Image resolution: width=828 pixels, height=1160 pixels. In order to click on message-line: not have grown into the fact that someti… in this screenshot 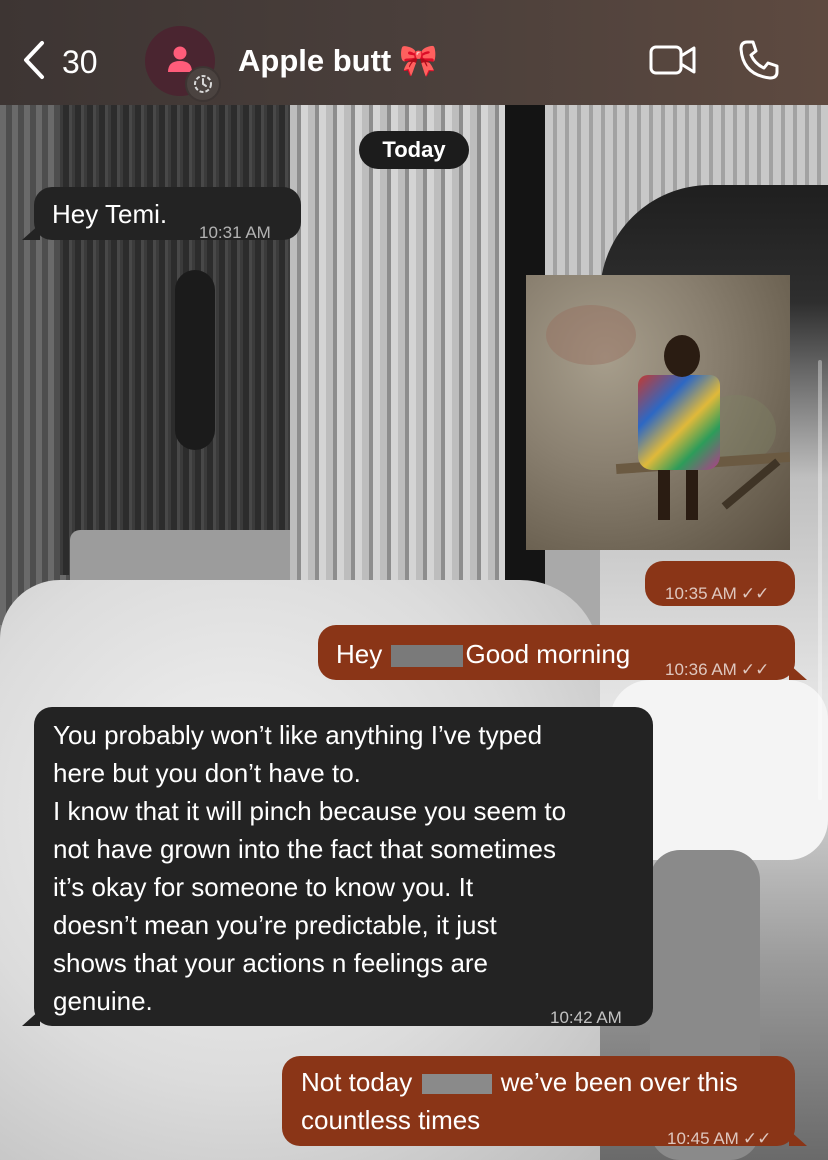, I will do `click(304, 849)`.